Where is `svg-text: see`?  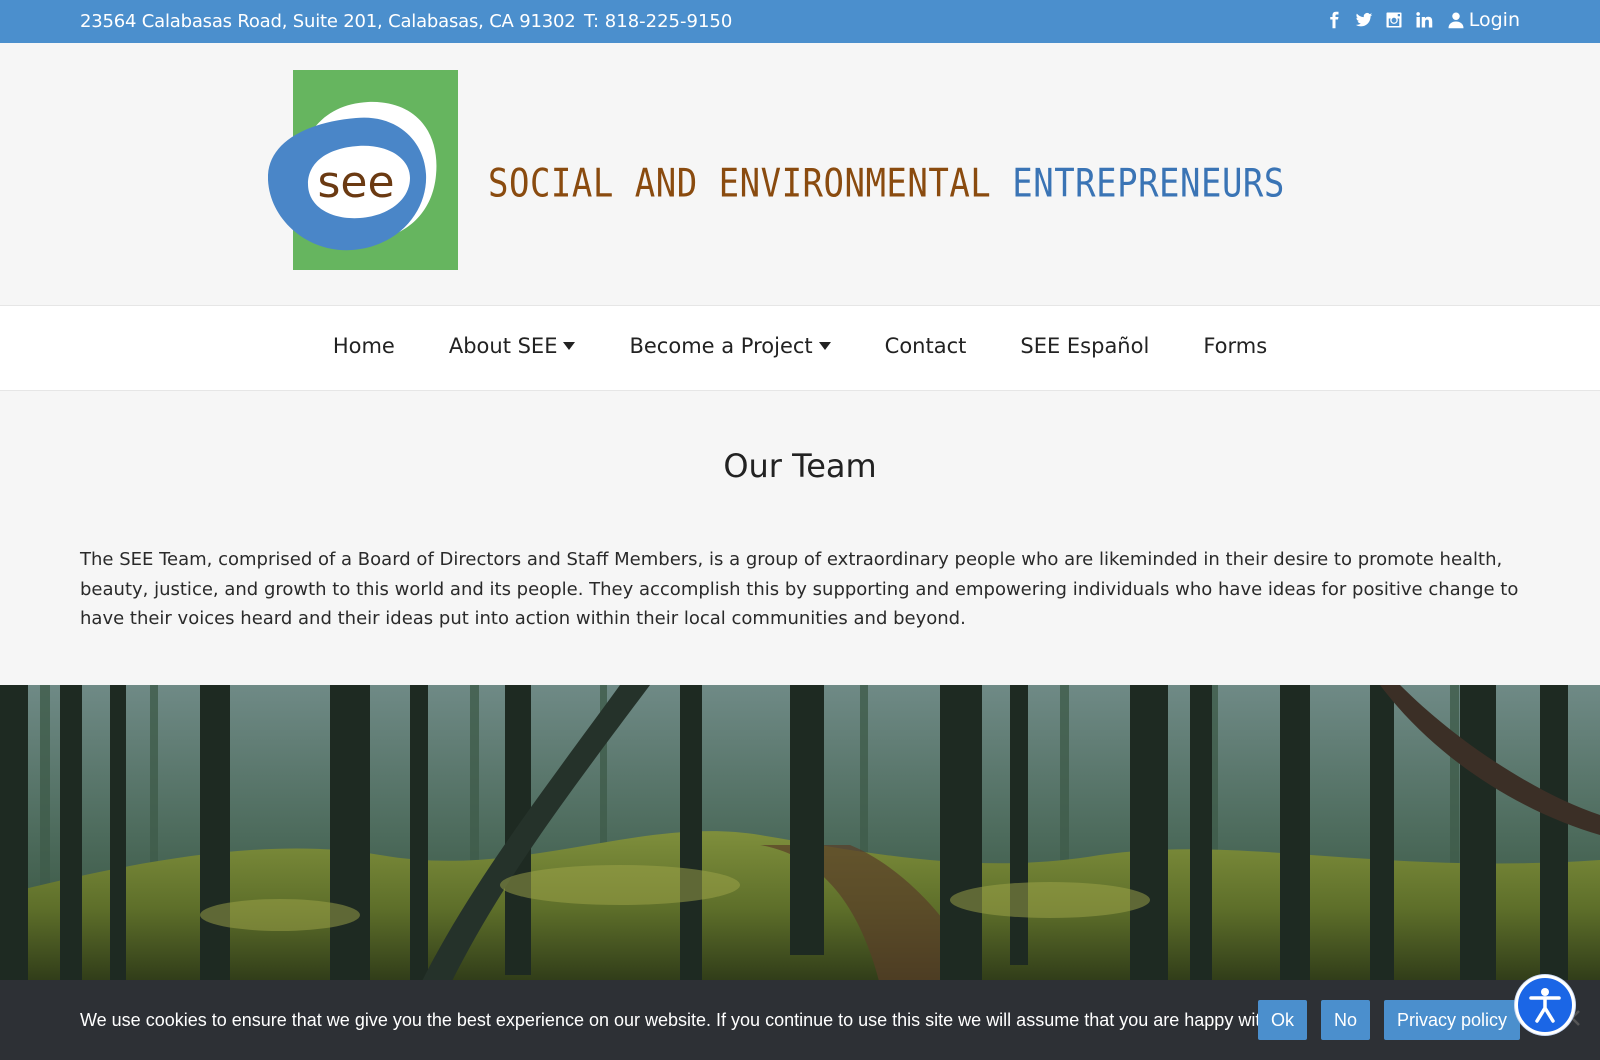
svg-text: see is located at coordinates (355, 182).